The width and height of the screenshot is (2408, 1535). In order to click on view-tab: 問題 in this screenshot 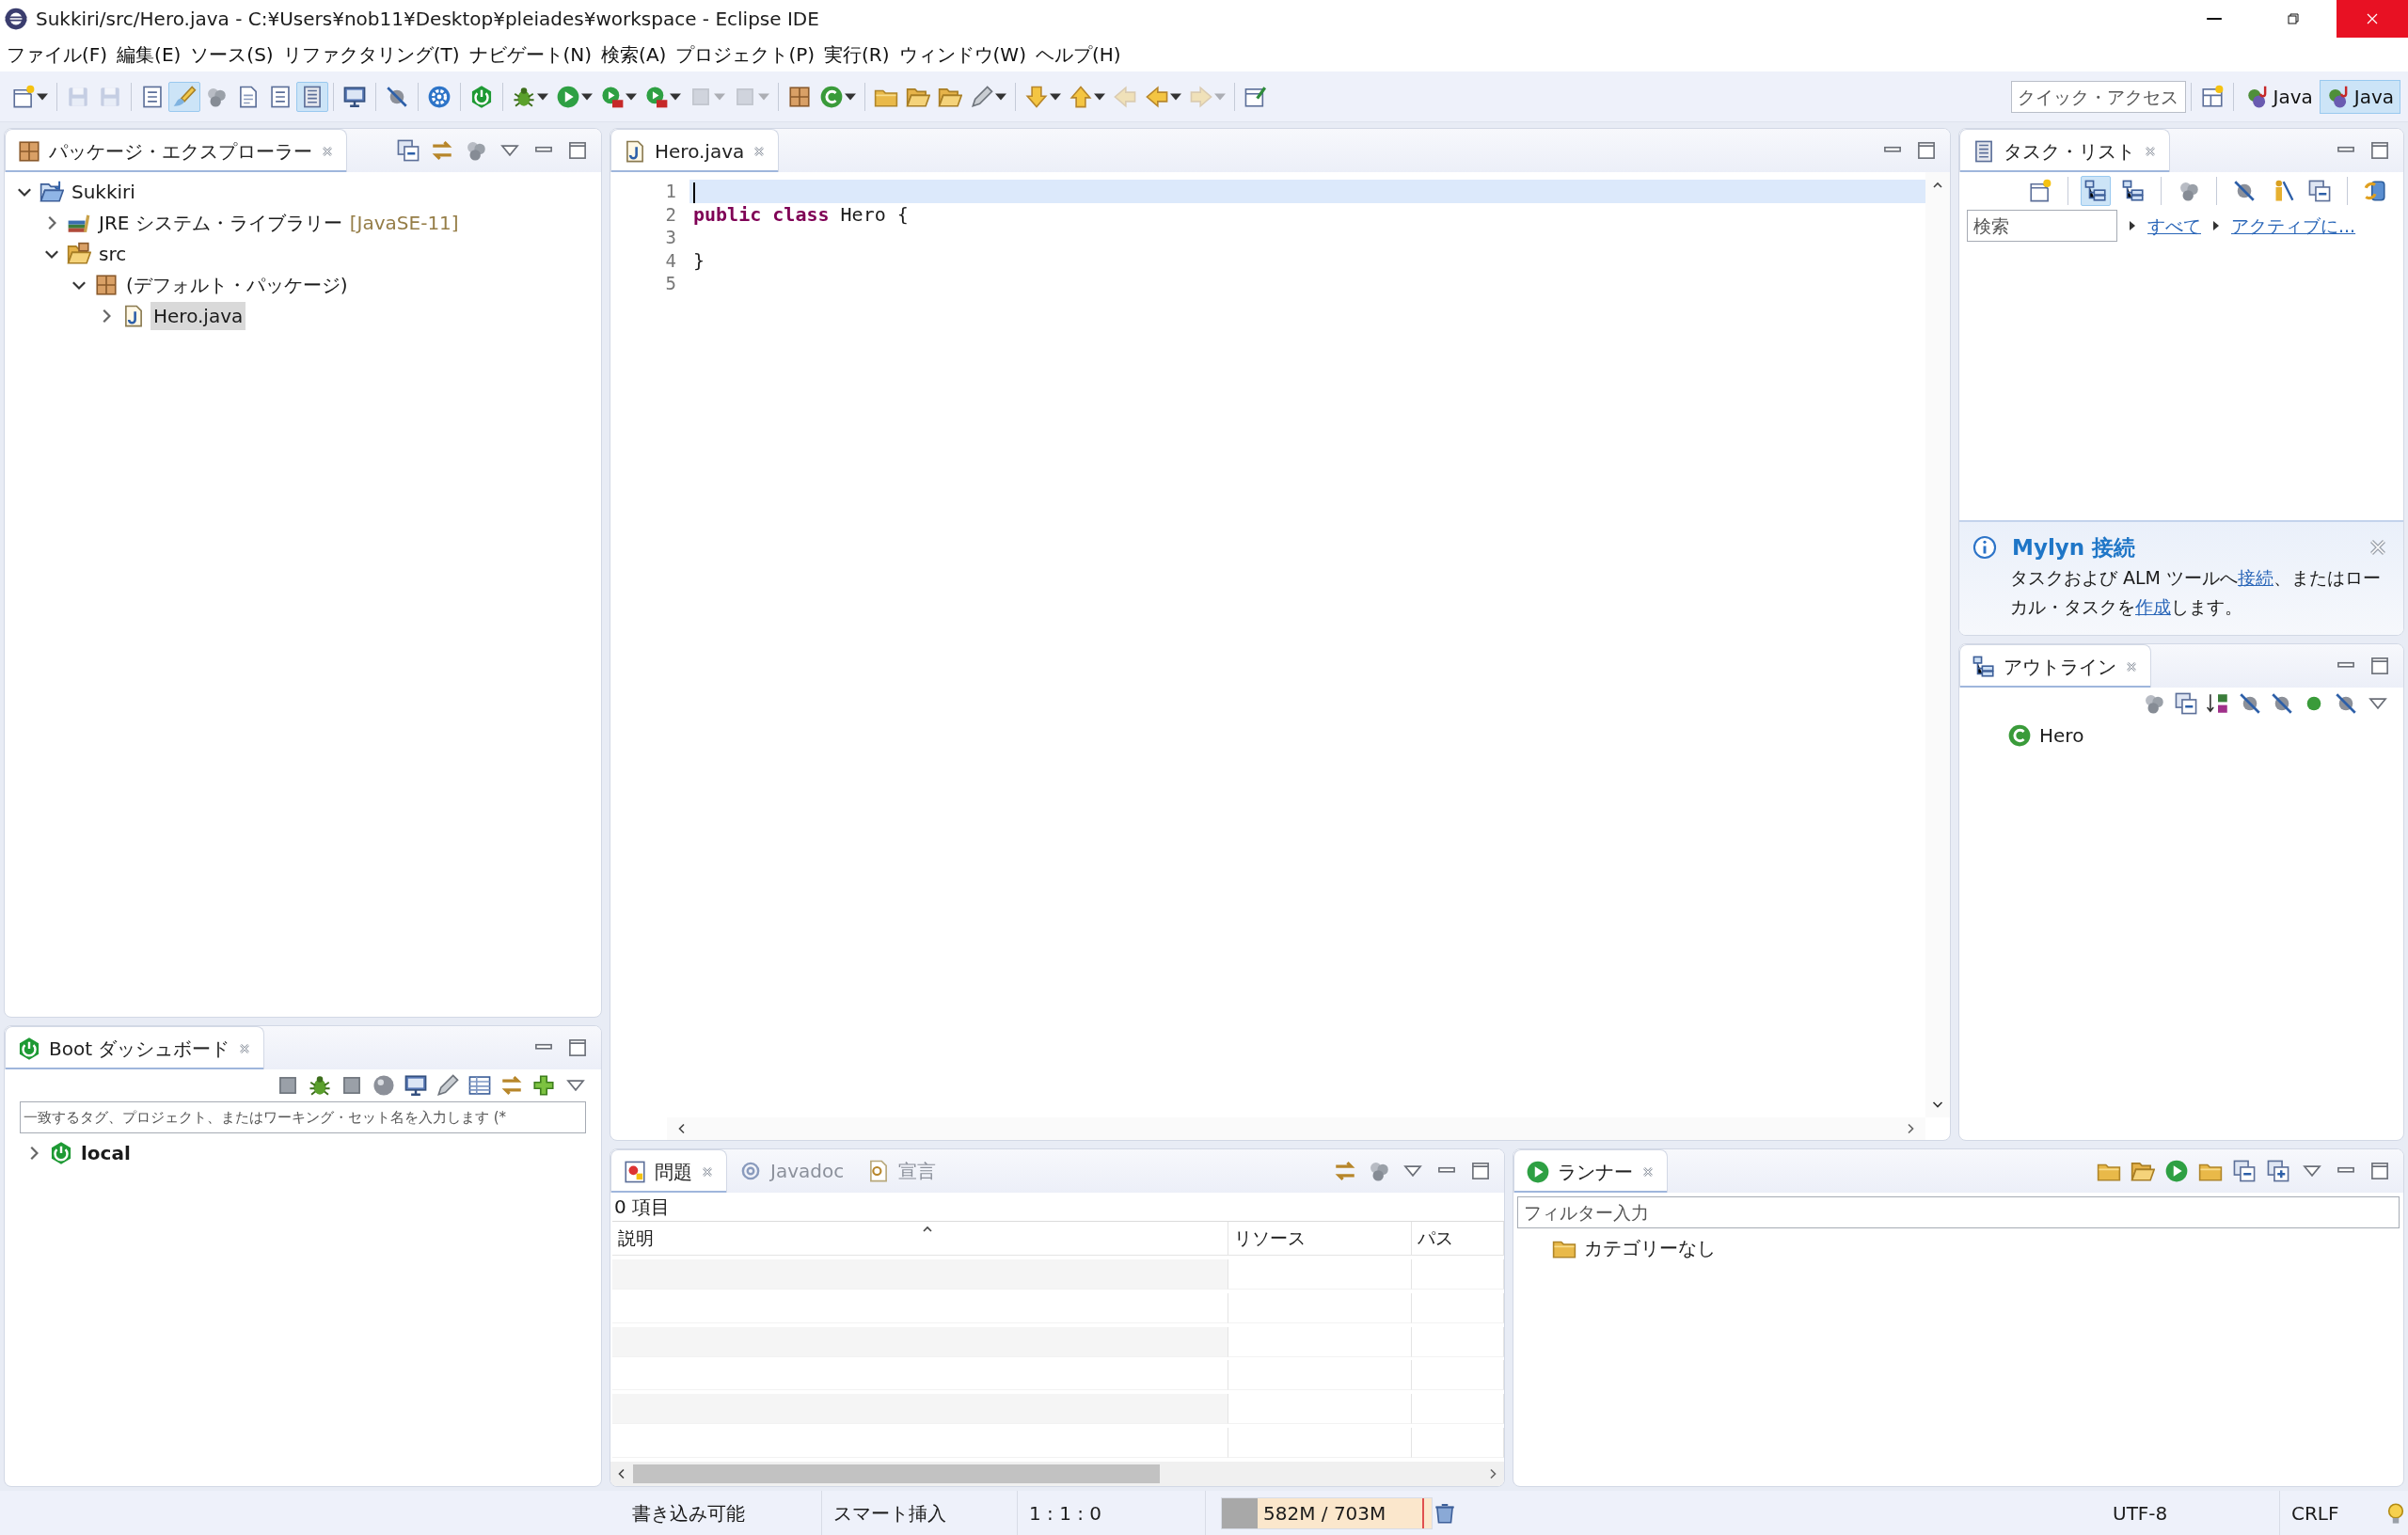, I will do `click(669, 1171)`.